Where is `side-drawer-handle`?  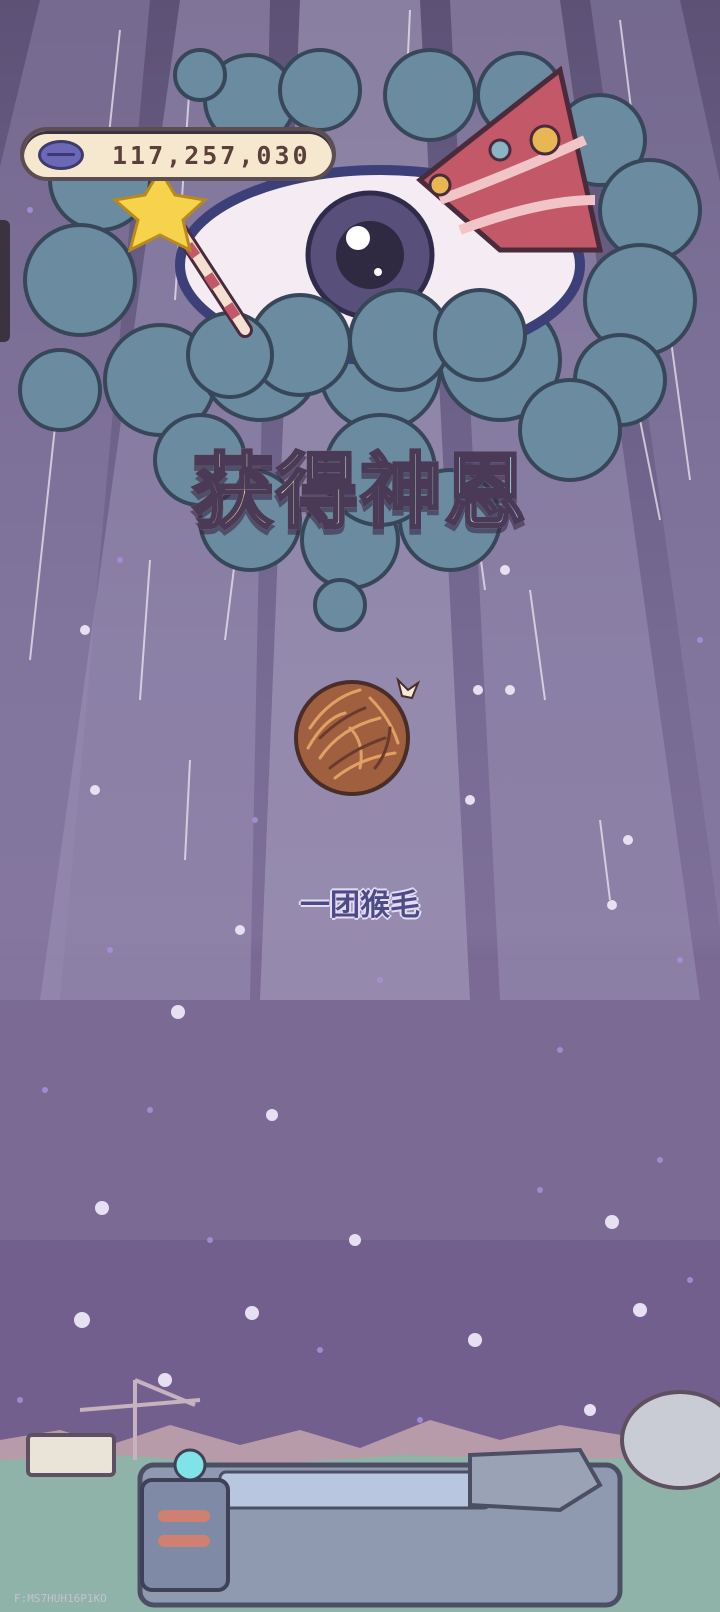
side-drawer-handle is located at coordinates (5, 281).